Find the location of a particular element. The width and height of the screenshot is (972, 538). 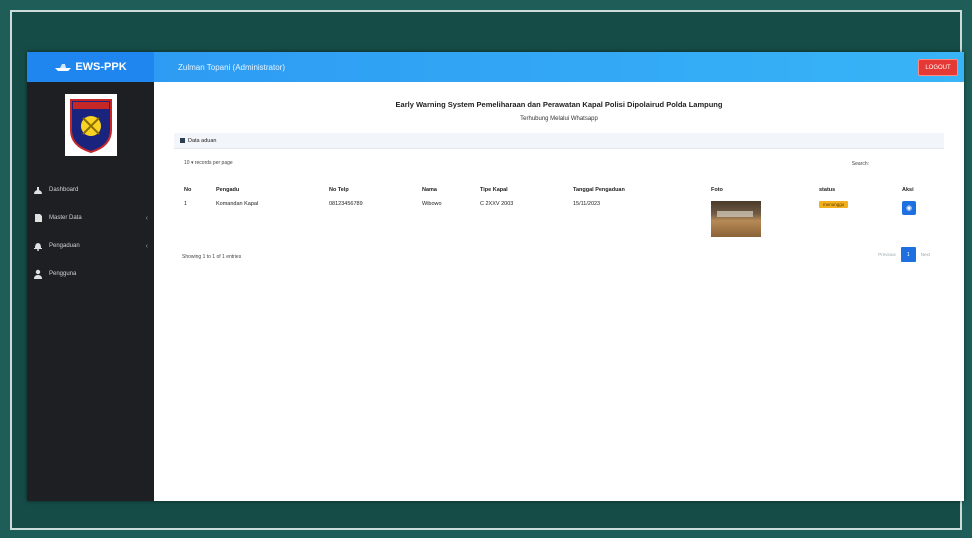

sidebar-item-master-data: Master Data ‹ is located at coordinates (90, 218).